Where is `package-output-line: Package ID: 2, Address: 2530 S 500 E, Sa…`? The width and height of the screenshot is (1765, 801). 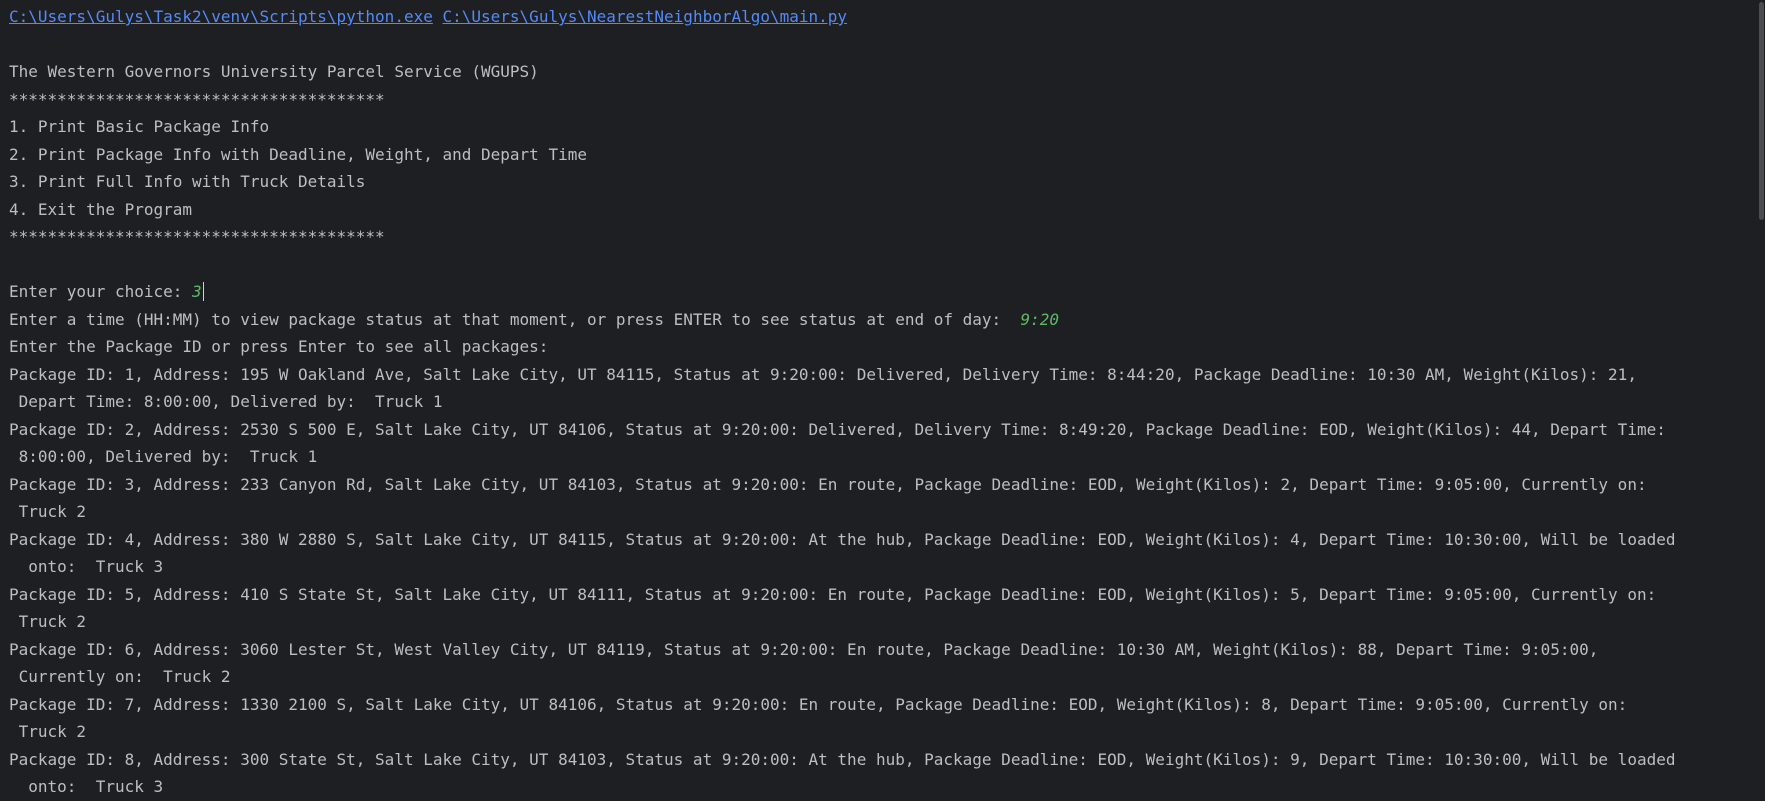 package-output-line: Package ID: 2, Address: 2530 S 500 E, Sa… is located at coordinates (837, 429).